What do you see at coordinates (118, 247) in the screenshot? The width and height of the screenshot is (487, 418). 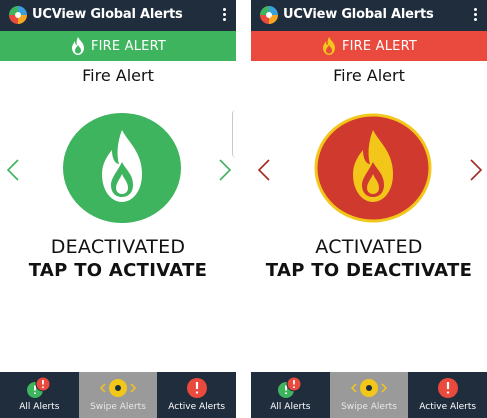 I see `alert-status: DEACTIVATED` at bounding box center [118, 247].